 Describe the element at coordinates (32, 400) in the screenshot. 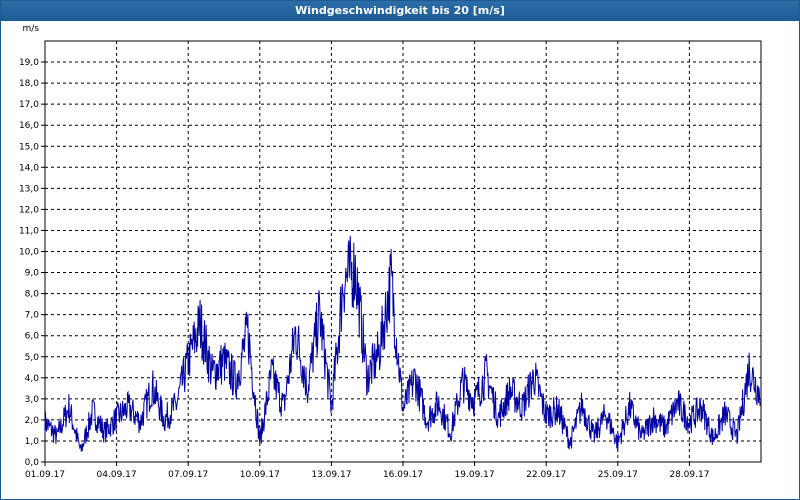

I see `y-tick-label: 3,0` at that location.